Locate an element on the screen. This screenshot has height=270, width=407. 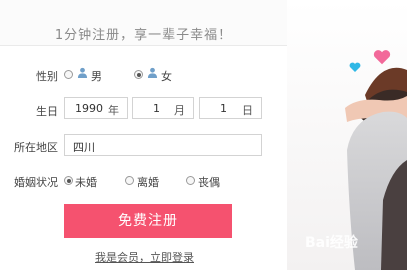
birth-month-value: 1 is located at coordinates (156, 108).